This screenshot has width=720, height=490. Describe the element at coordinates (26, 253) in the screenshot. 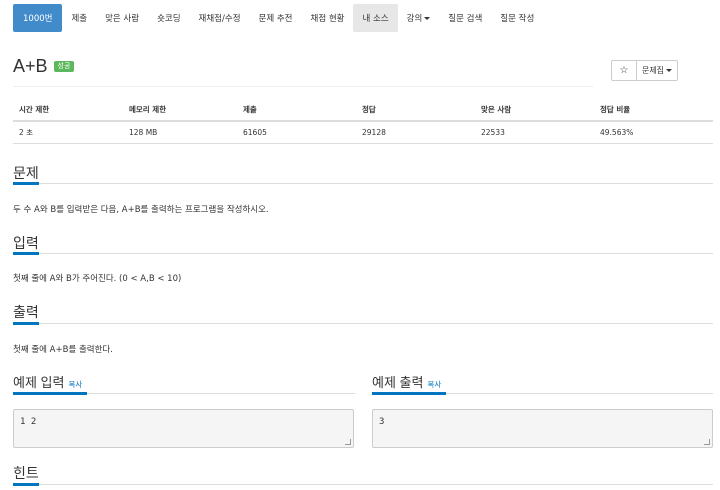

I see `input-section-accent` at that location.